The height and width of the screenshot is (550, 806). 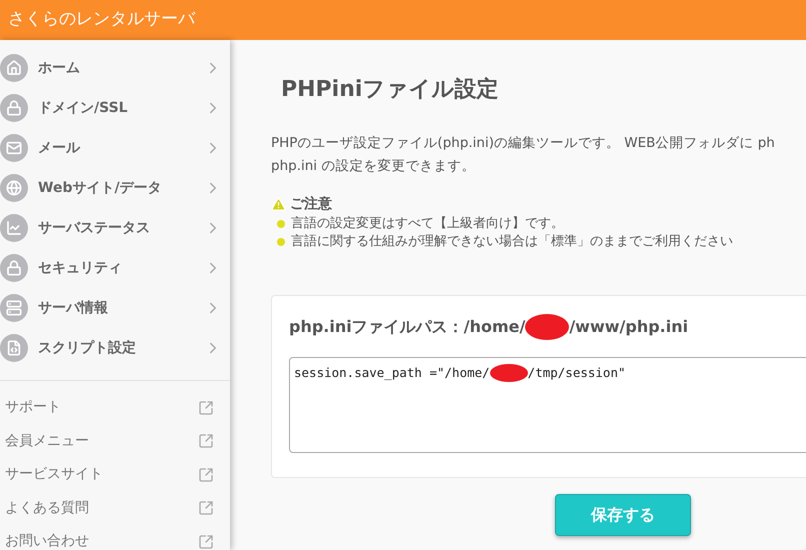 What do you see at coordinates (278, 204) in the screenshot?
I see `warning-icon` at bounding box center [278, 204].